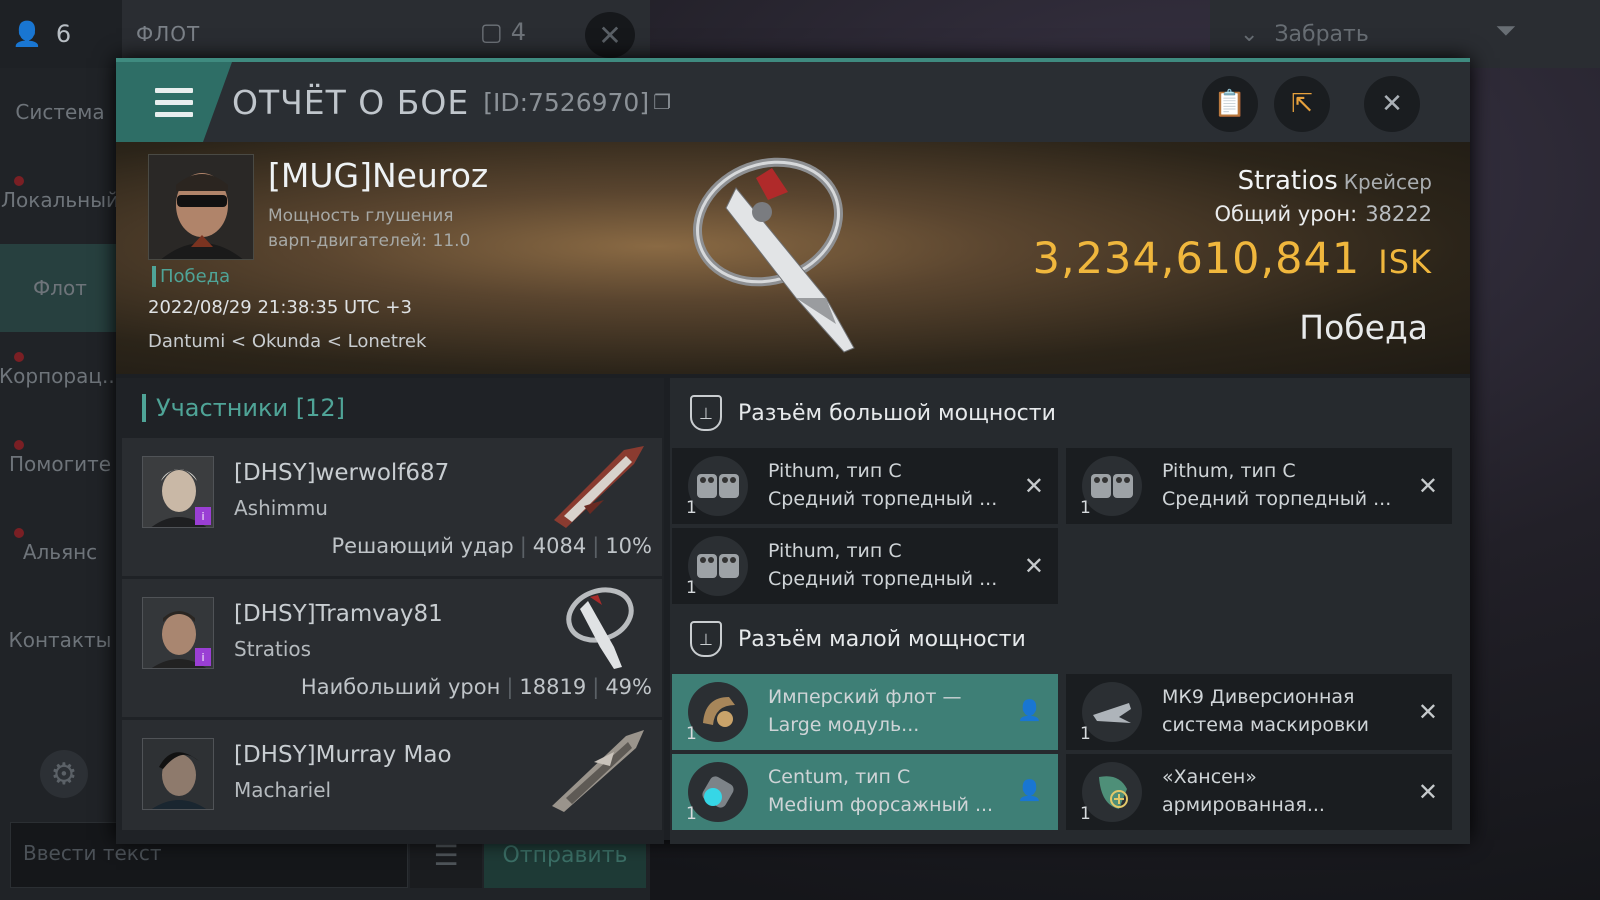  I want to click on module-name: МК9 Диверсионная, so click(1258, 697).